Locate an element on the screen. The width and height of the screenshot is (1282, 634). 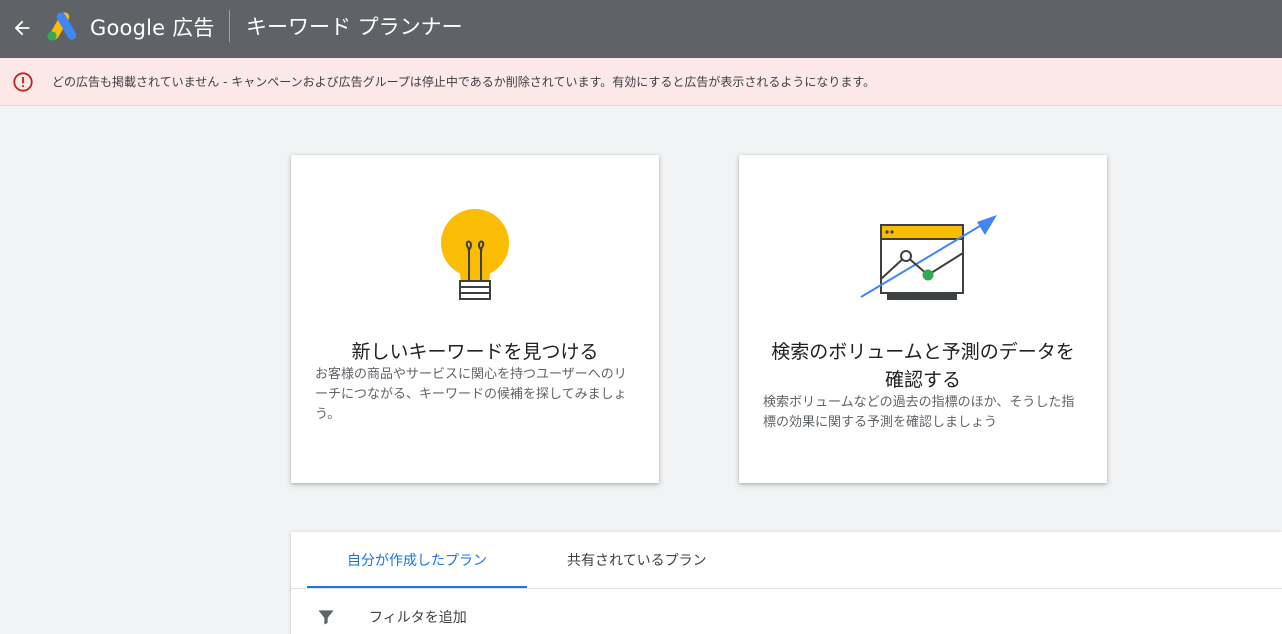
error-icon is located at coordinates (23, 82).